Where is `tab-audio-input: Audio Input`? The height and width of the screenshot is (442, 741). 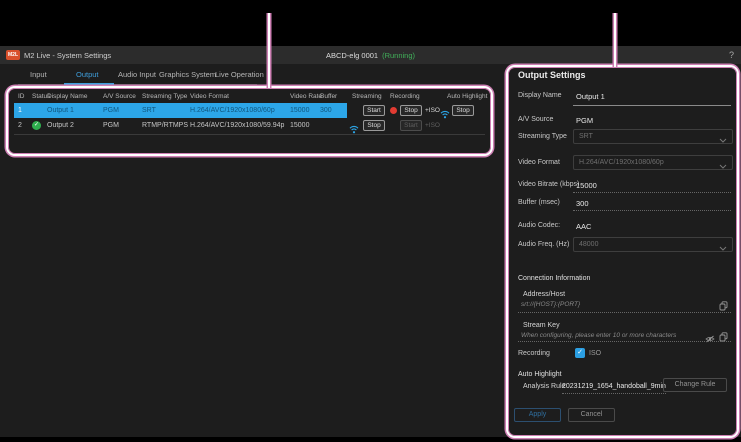
tab-audio-input: Audio Input is located at coordinates (137, 74).